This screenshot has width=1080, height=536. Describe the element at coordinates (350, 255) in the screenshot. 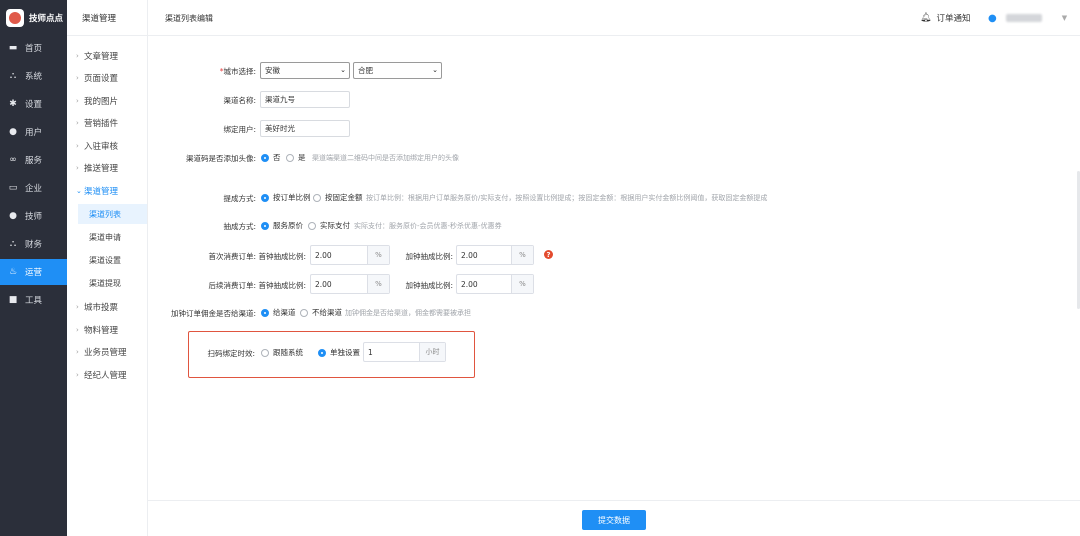

I see `first-pct-input: 2.00%` at that location.